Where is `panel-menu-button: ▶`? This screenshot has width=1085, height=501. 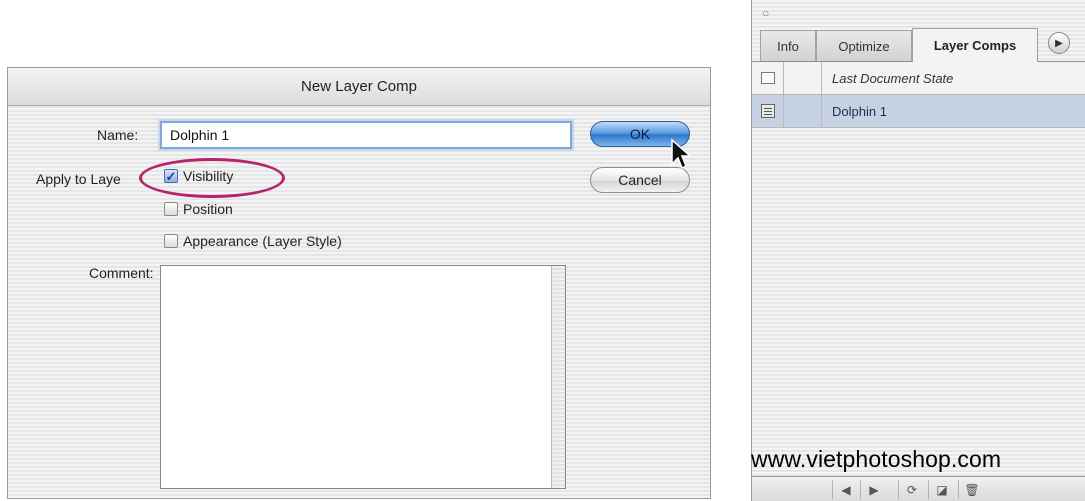
panel-menu-button: ▶ is located at coordinates (1059, 43).